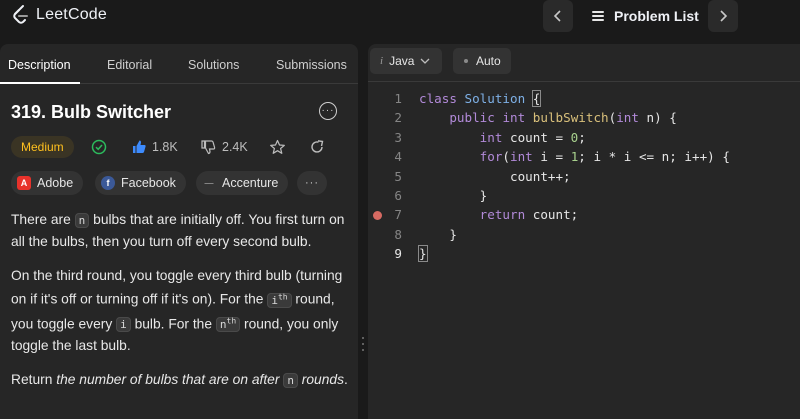  What do you see at coordinates (328, 111) in the screenshot?
I see `more-options-icon: ···` at bounding box center [328, 111].